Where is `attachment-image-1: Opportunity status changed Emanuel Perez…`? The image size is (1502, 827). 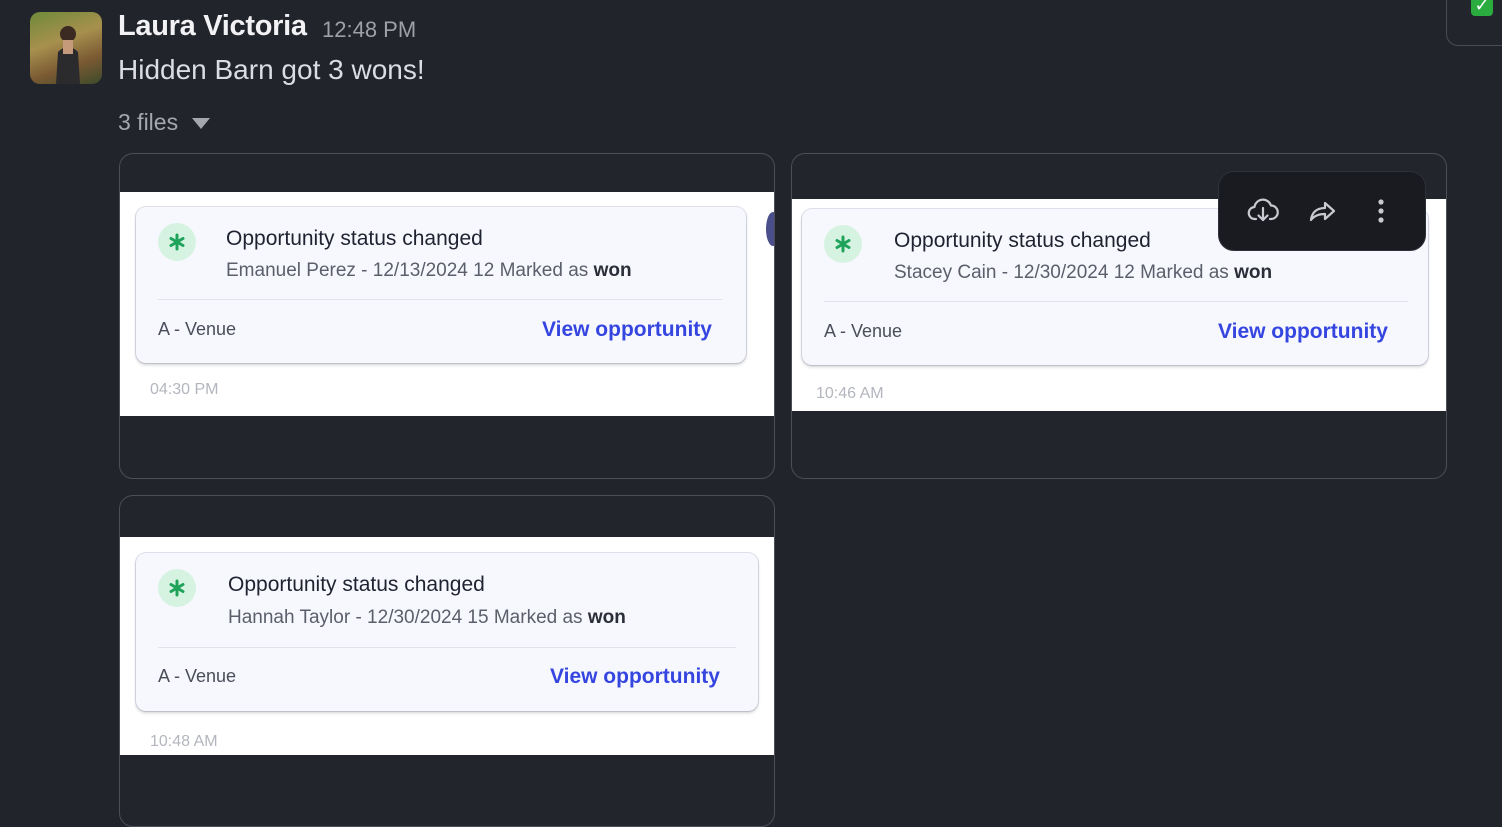
attachment-image-1: Opportunity status changed Emanuel Perez… is located at coordinates (447, 304).